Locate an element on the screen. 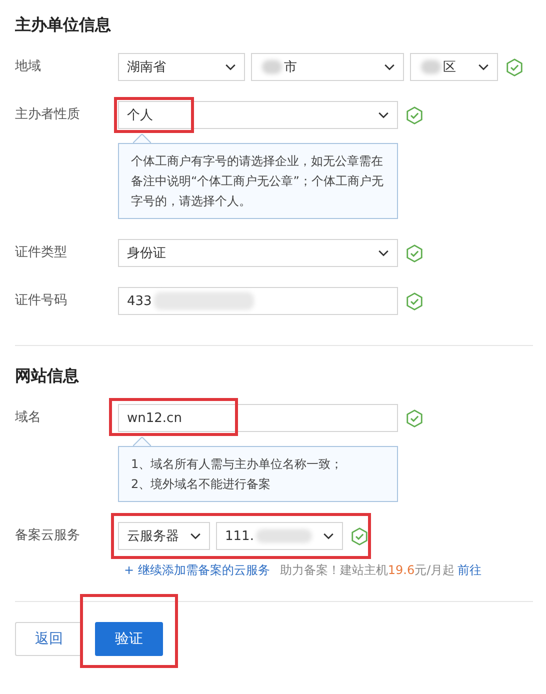 The height and width of the screenshot is (694, 546). input-field: 433 is located at coordinates (258, 301).